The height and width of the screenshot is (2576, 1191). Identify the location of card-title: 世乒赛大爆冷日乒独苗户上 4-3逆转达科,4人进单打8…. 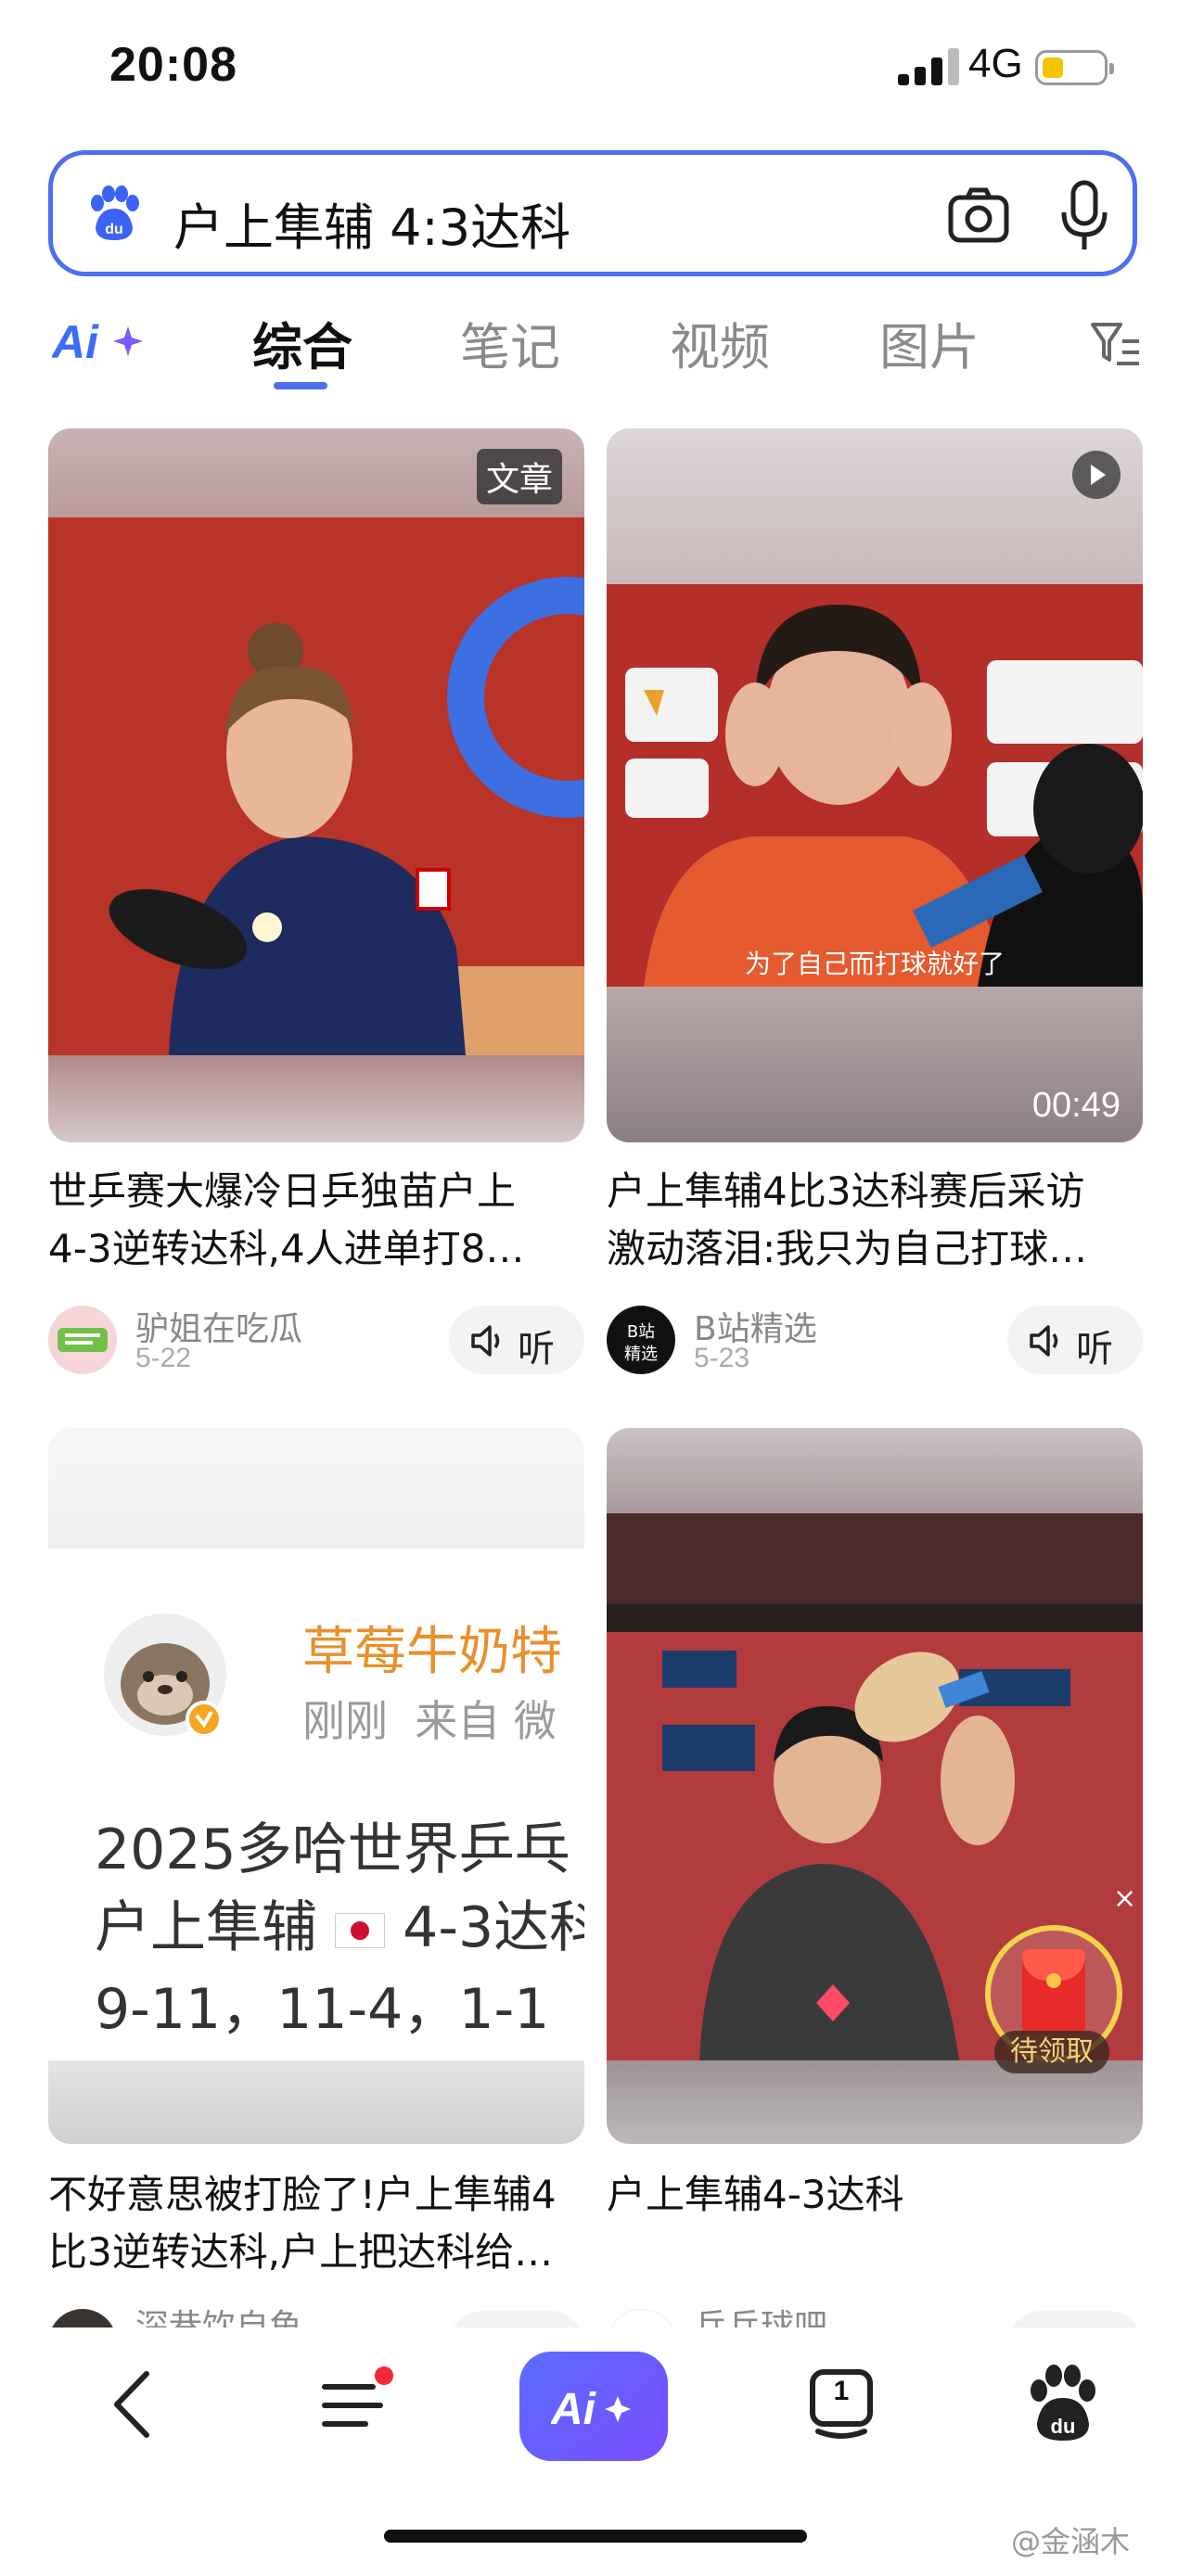
(317, 1220).